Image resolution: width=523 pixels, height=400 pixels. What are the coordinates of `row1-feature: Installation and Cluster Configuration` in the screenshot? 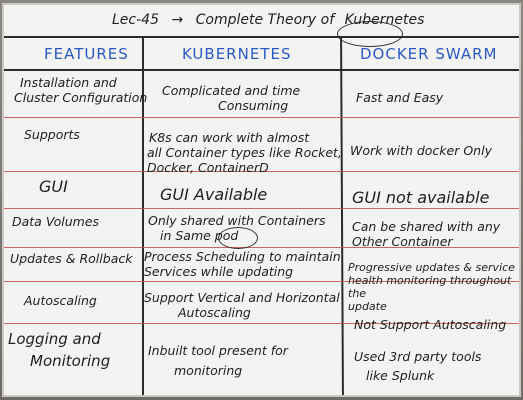 It's located at (80, 90).